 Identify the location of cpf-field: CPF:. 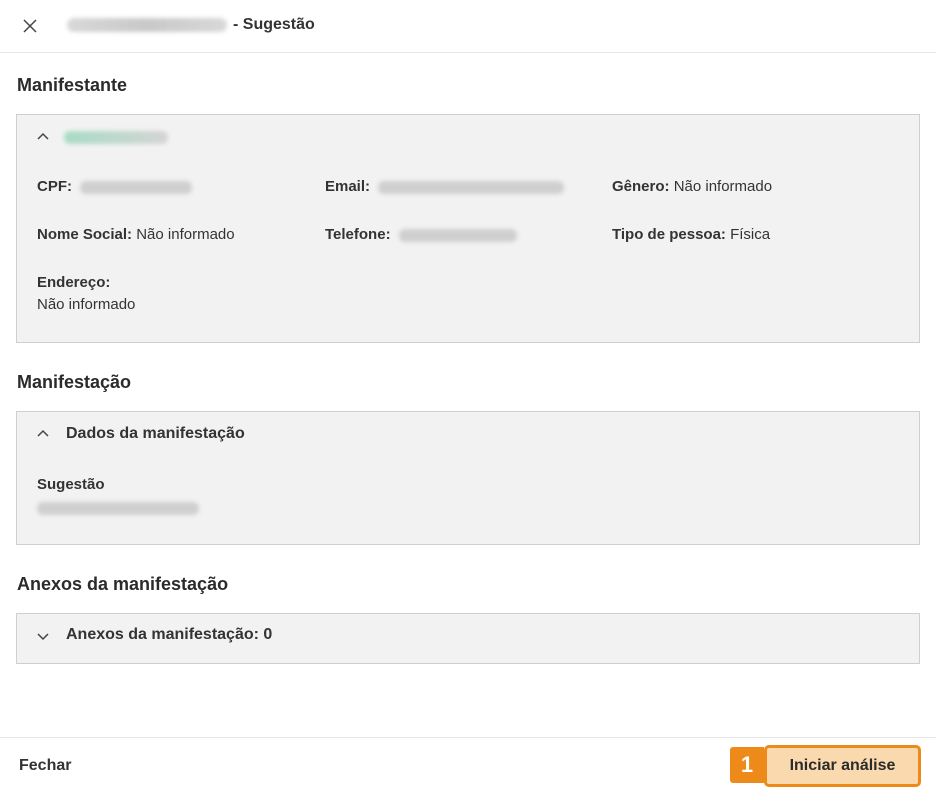
(115, 186).